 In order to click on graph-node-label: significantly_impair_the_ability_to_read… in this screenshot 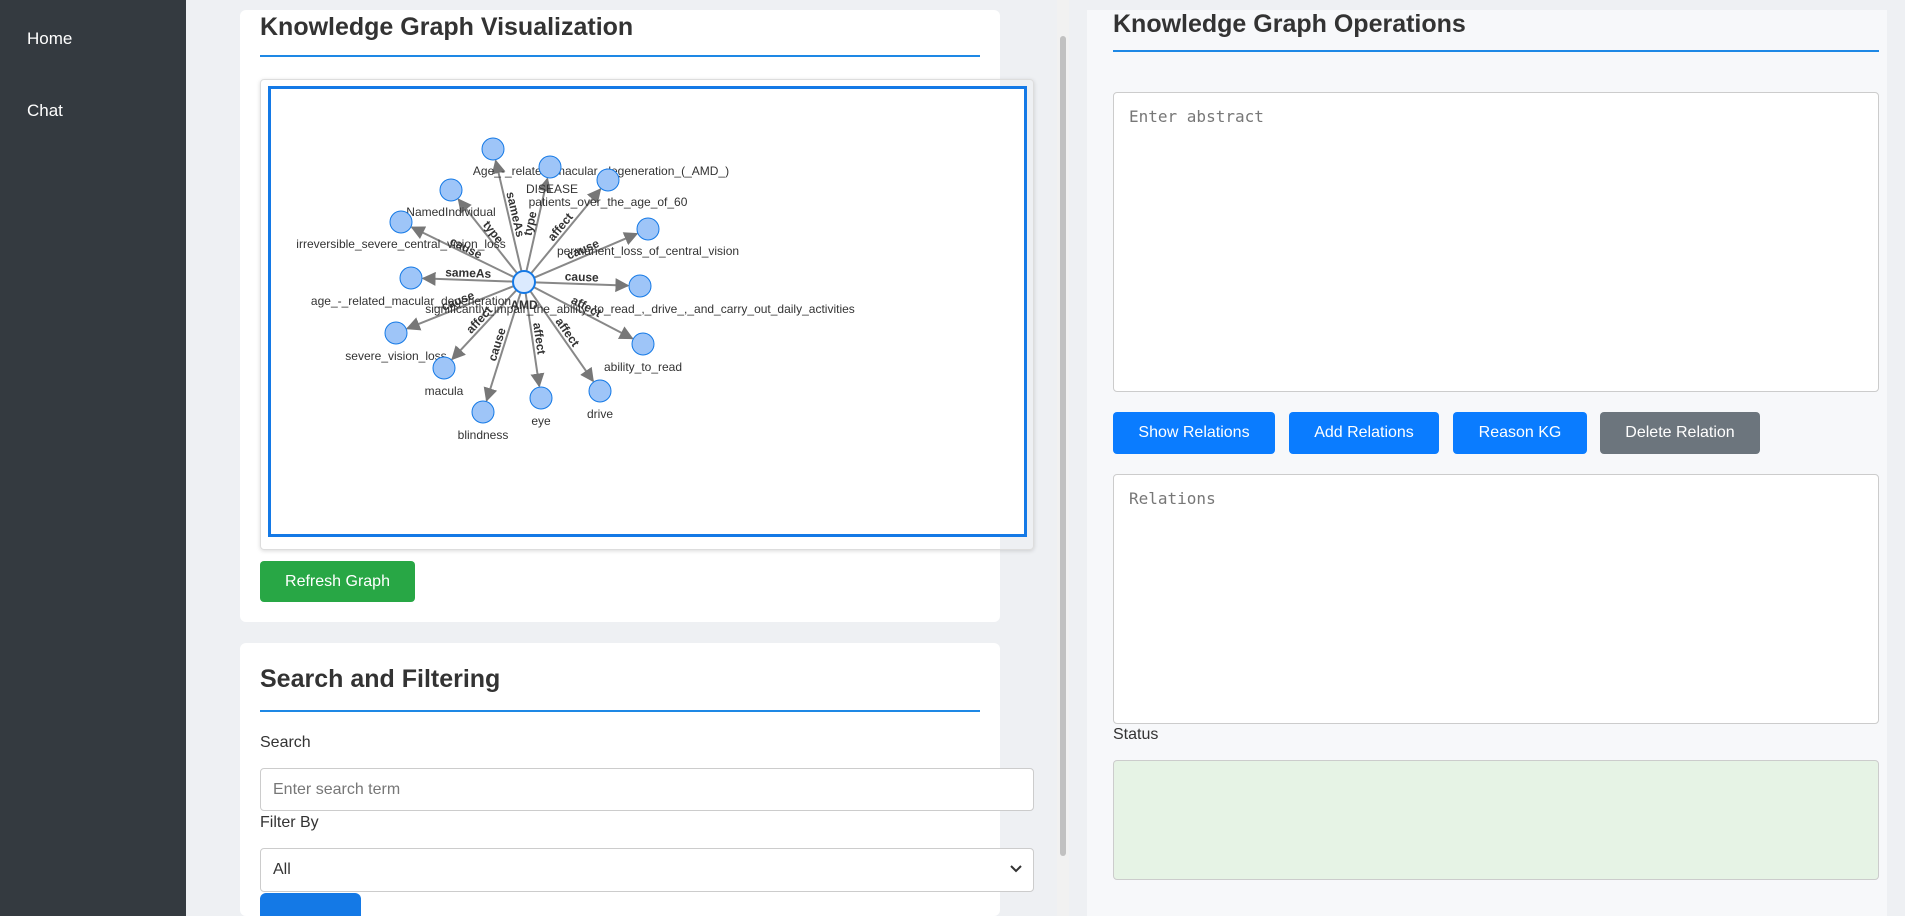, I will do `click(640, 309)`.